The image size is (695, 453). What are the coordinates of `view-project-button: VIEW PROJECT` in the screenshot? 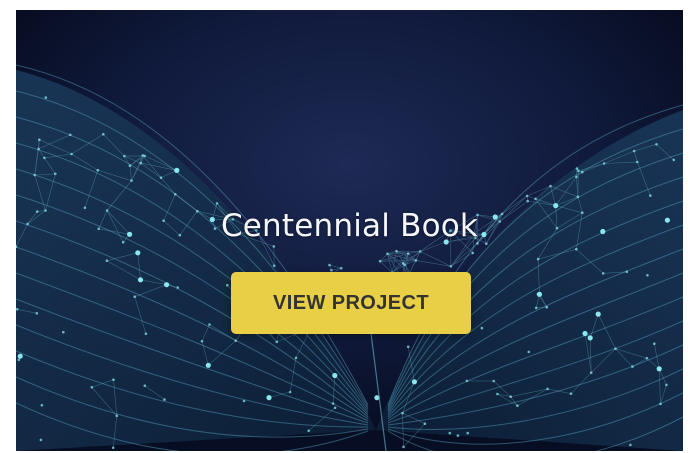 It's located at (351, 303).